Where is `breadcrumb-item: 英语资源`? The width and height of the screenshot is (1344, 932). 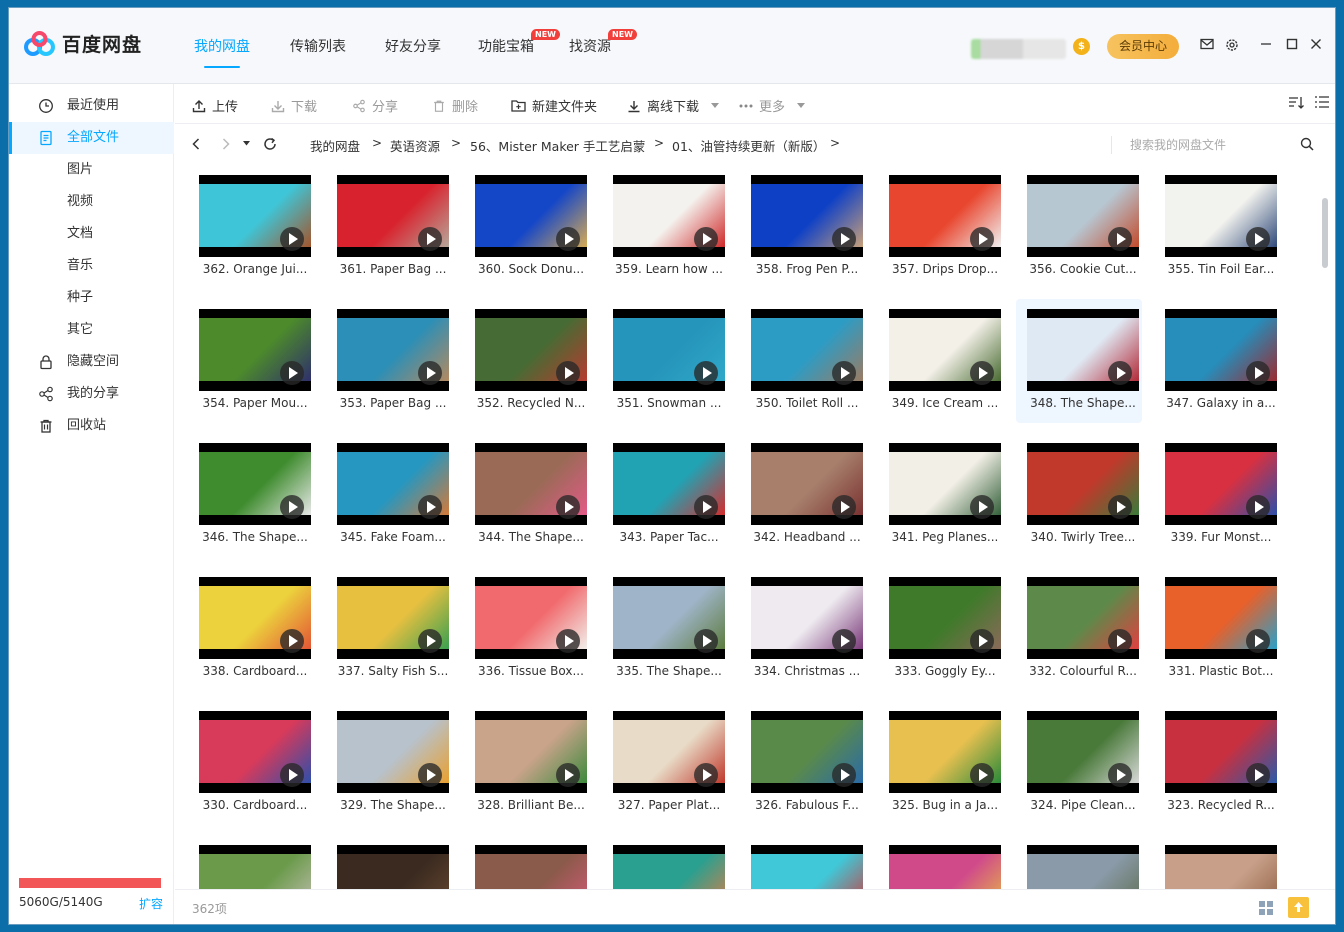
breadcrumb-item: 英语资源 is located at coordinates (415, 145).